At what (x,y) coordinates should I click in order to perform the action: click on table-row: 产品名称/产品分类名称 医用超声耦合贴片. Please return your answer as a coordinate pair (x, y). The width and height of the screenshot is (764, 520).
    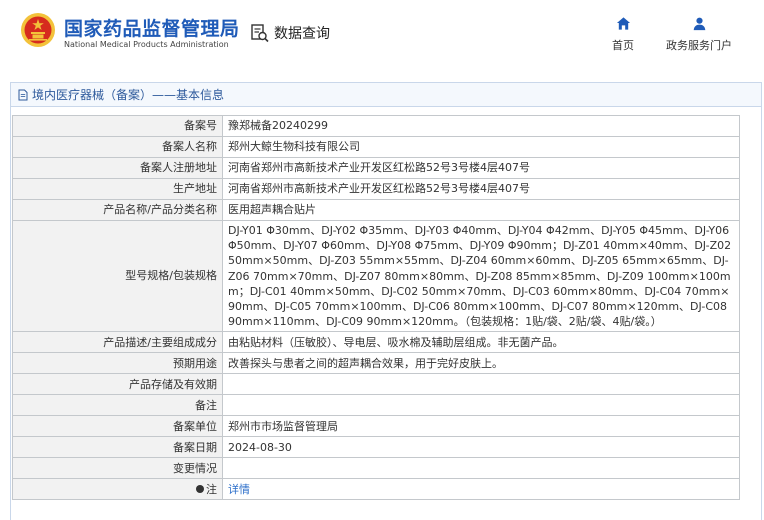
    Looking at the image, I should click on (376, 210).